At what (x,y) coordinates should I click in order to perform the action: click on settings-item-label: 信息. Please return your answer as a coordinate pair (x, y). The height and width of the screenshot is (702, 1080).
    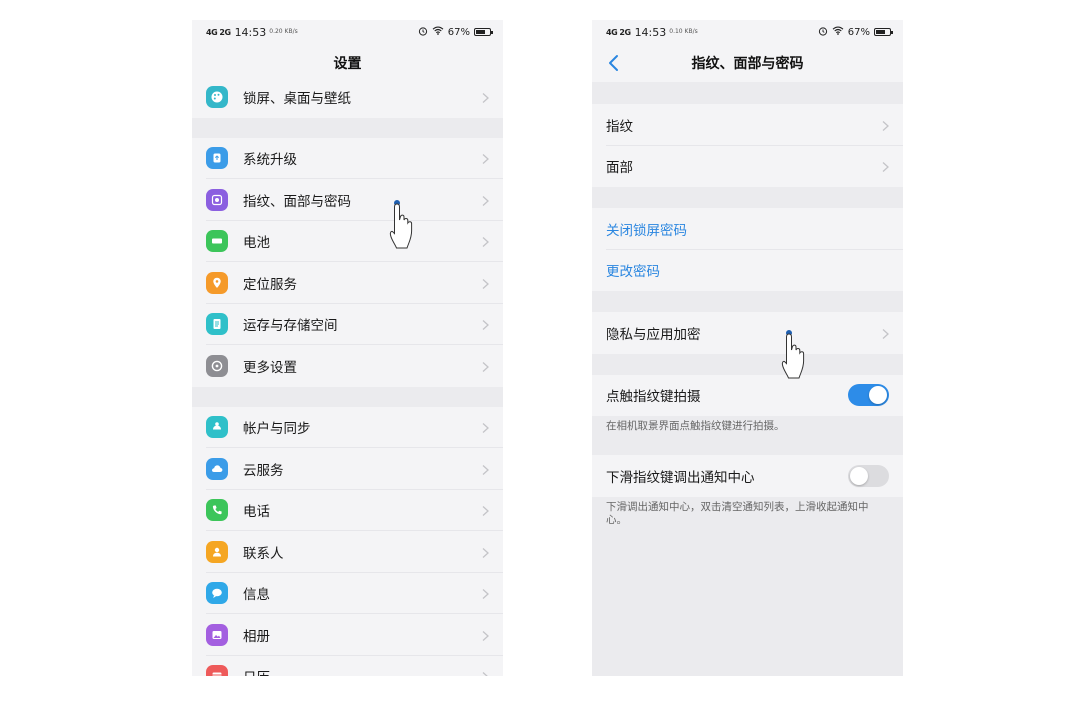
    Looking at the image, I should click on (256, 595).